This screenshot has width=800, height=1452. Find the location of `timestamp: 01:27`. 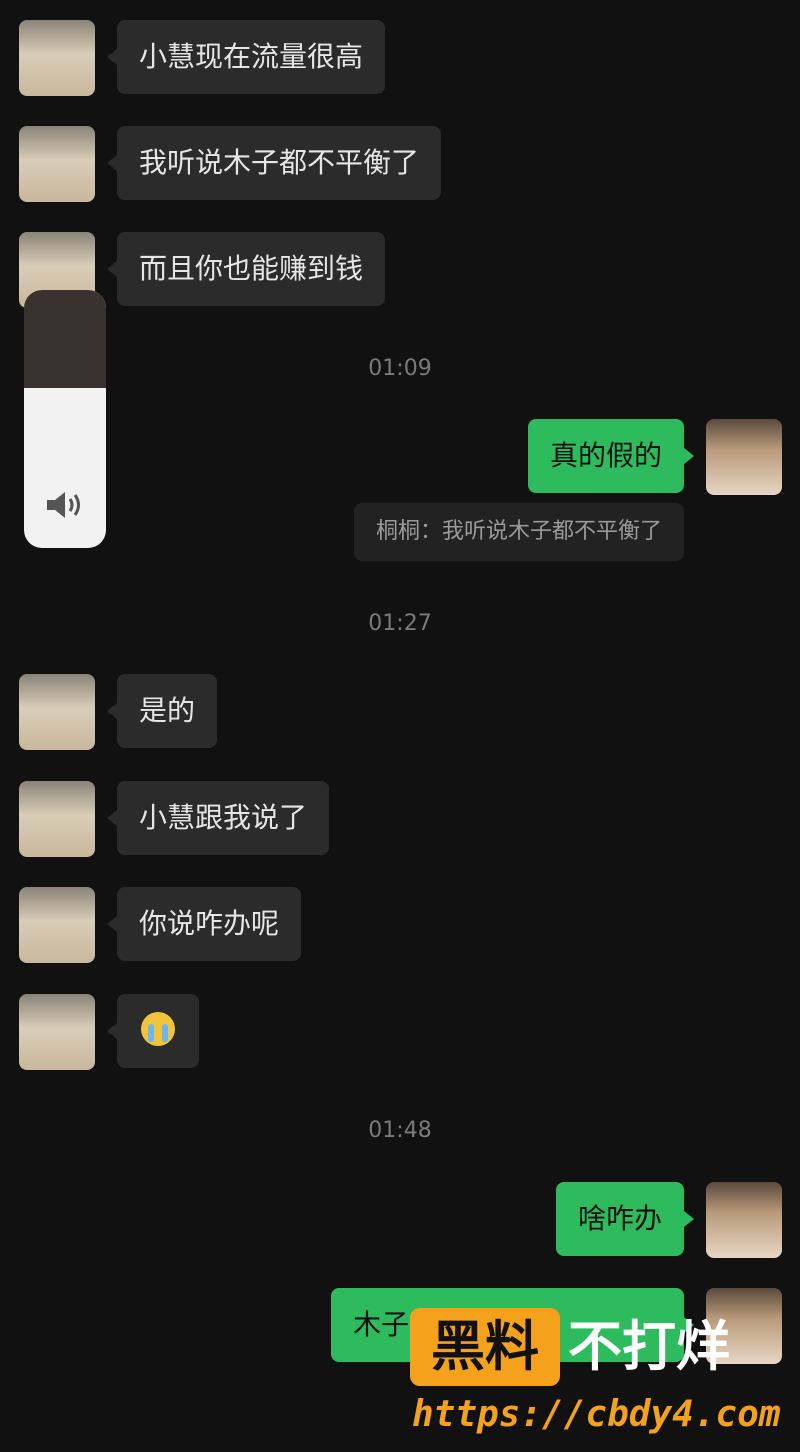

timestamp: 01:27 is located at coordinates (400, 623).